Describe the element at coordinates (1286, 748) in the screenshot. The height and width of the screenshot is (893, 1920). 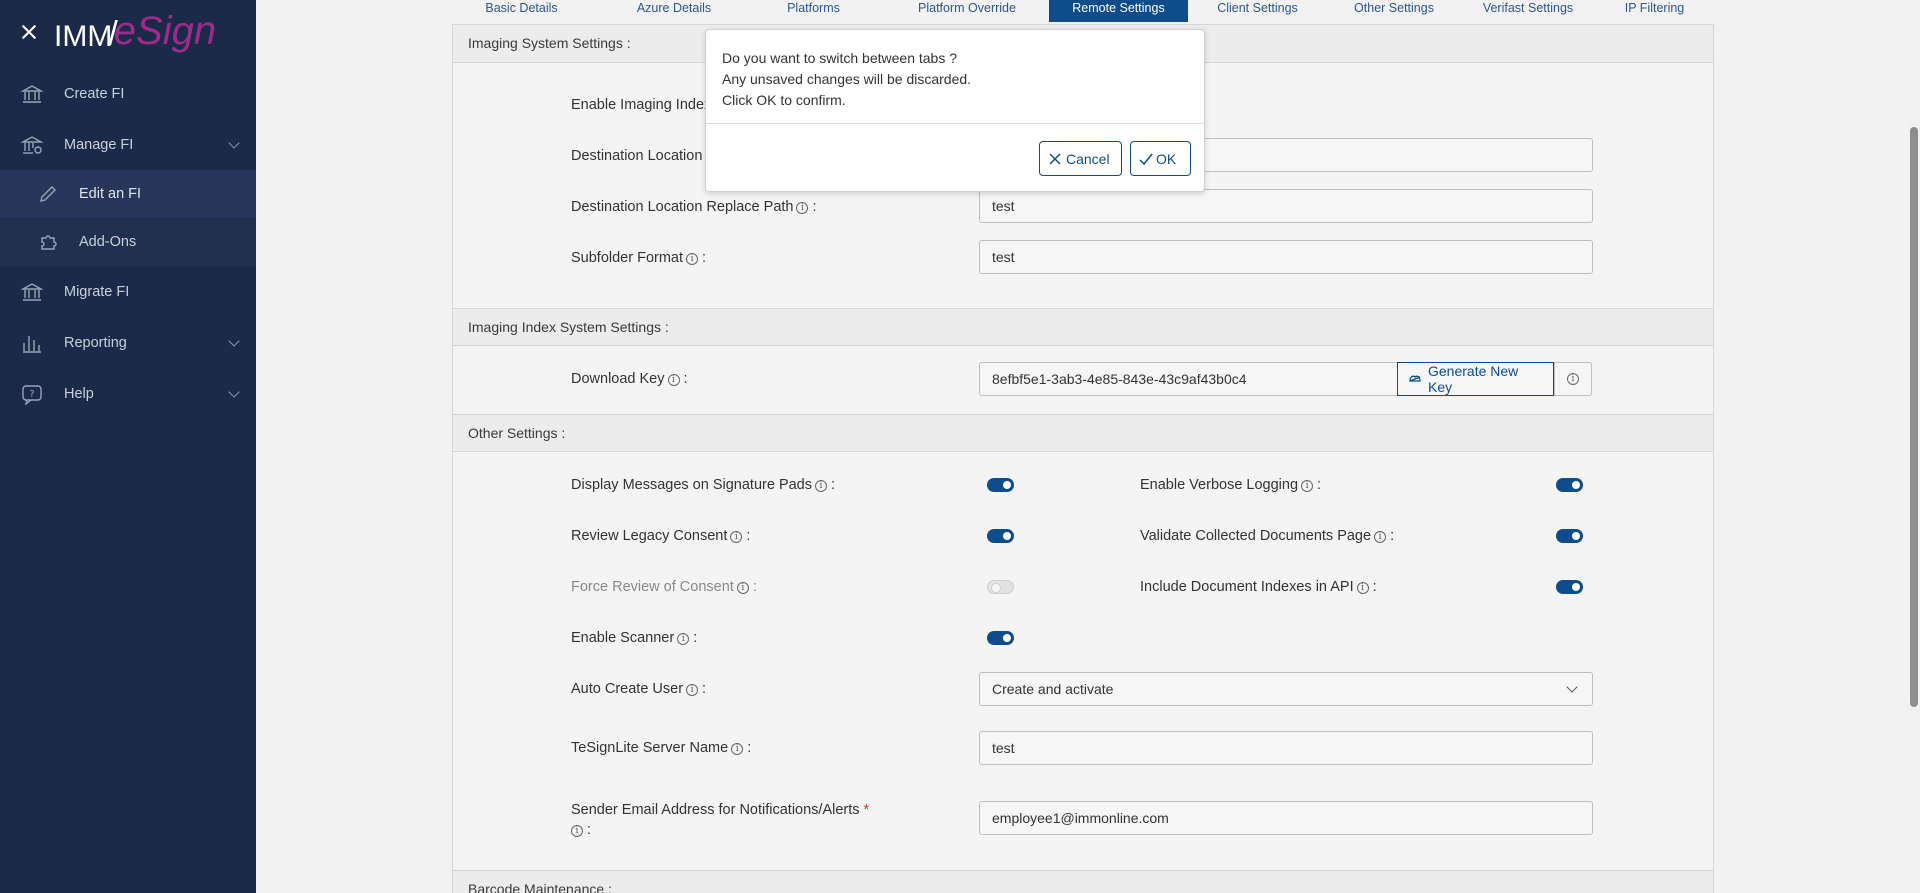
I see `server-name-field: test` at that location.